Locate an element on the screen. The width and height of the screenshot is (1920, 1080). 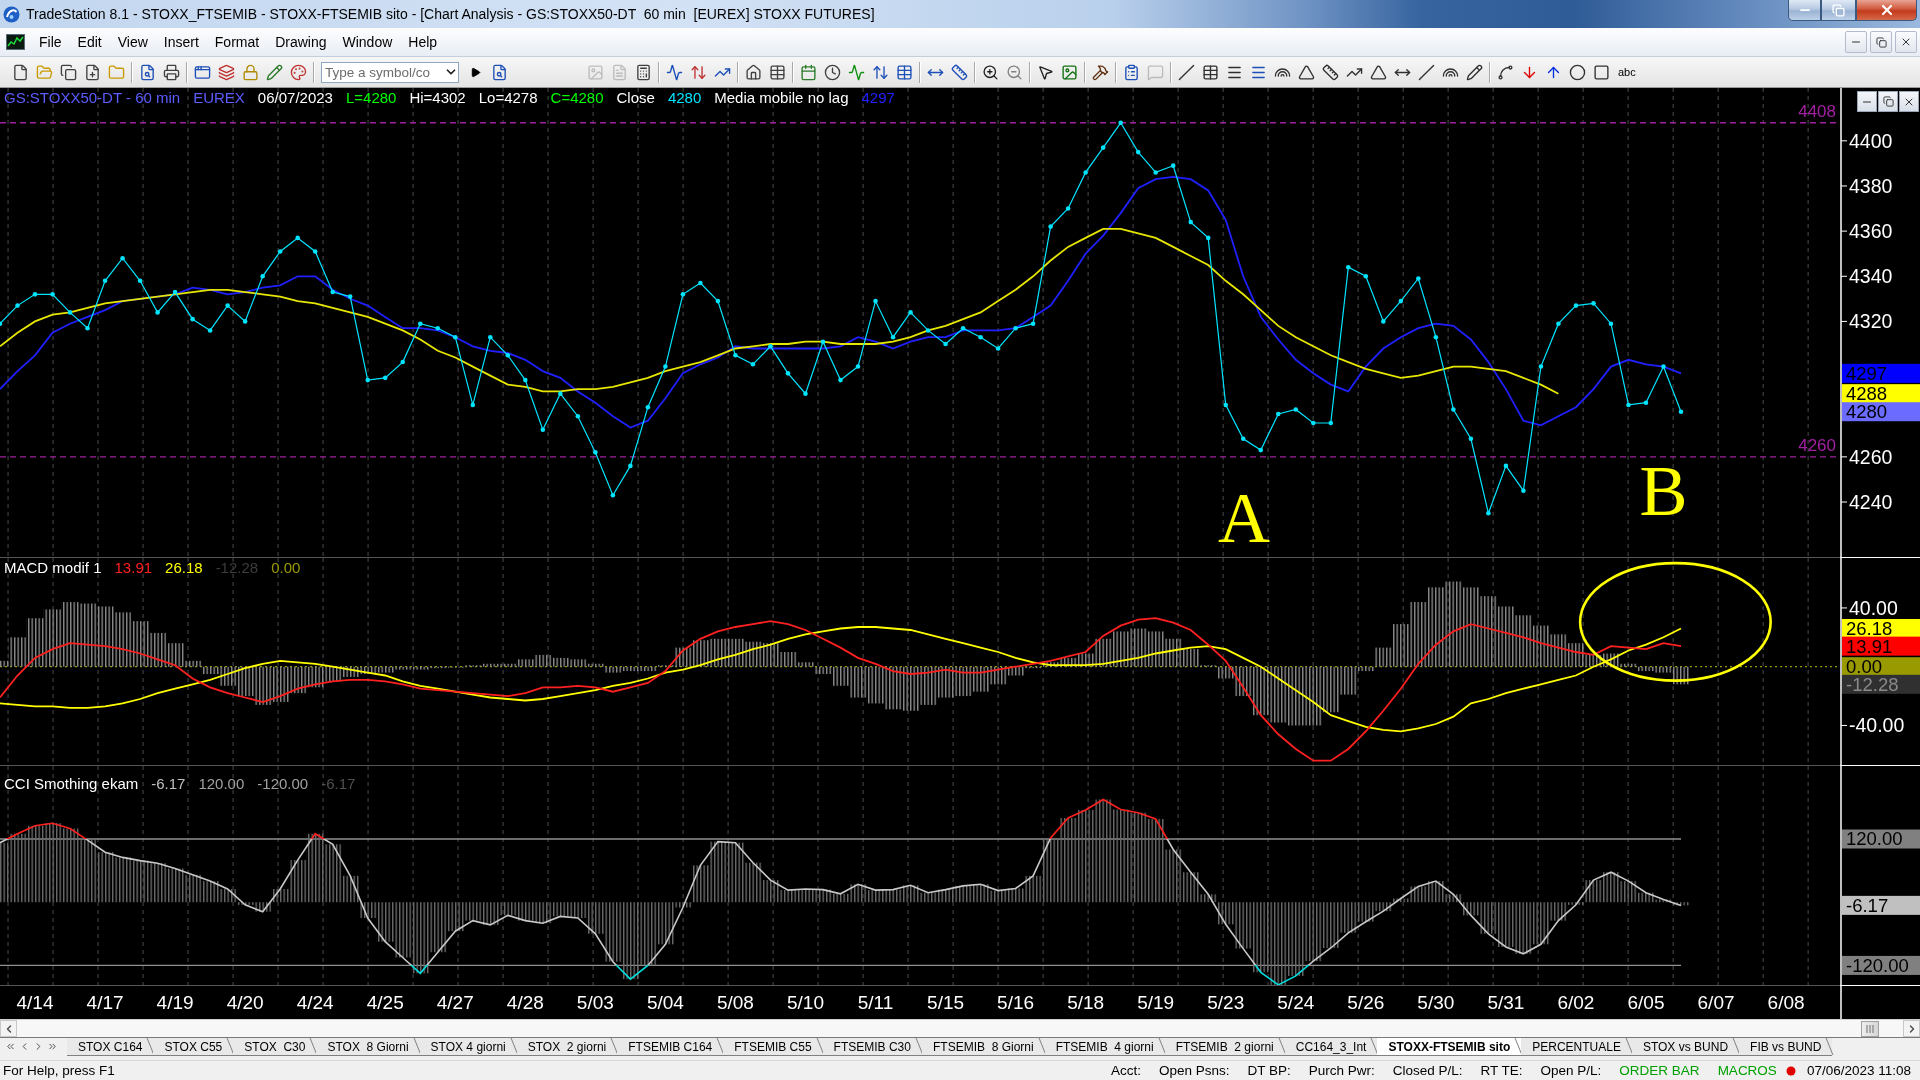
status-field: Acct: is located at coordinates (1125, 1070).